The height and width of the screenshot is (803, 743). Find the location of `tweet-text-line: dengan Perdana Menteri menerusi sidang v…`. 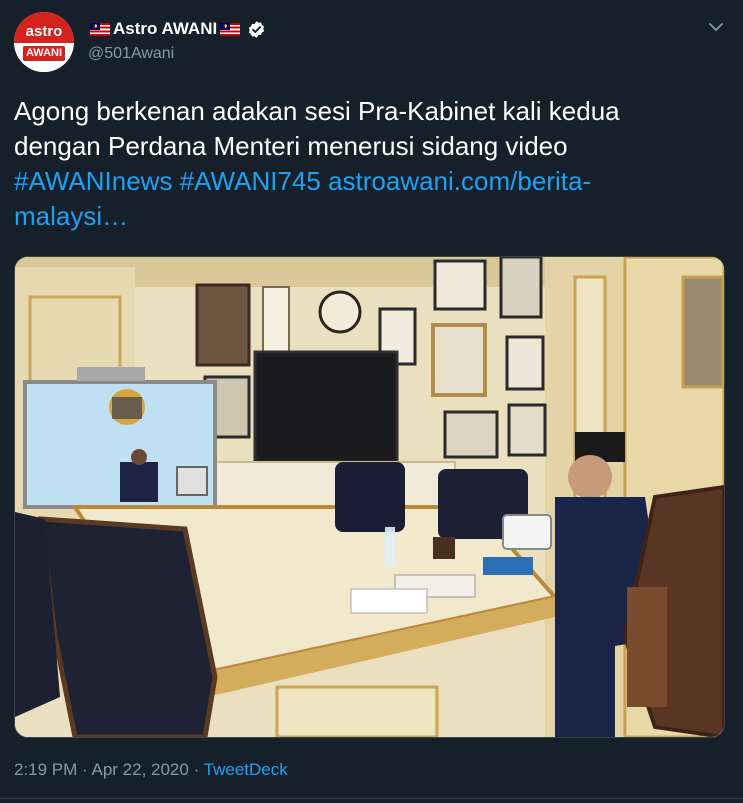

tweet-text-line: dengan Perdana Menteri menerusi sidang v… is located at coordinates (291, 146).